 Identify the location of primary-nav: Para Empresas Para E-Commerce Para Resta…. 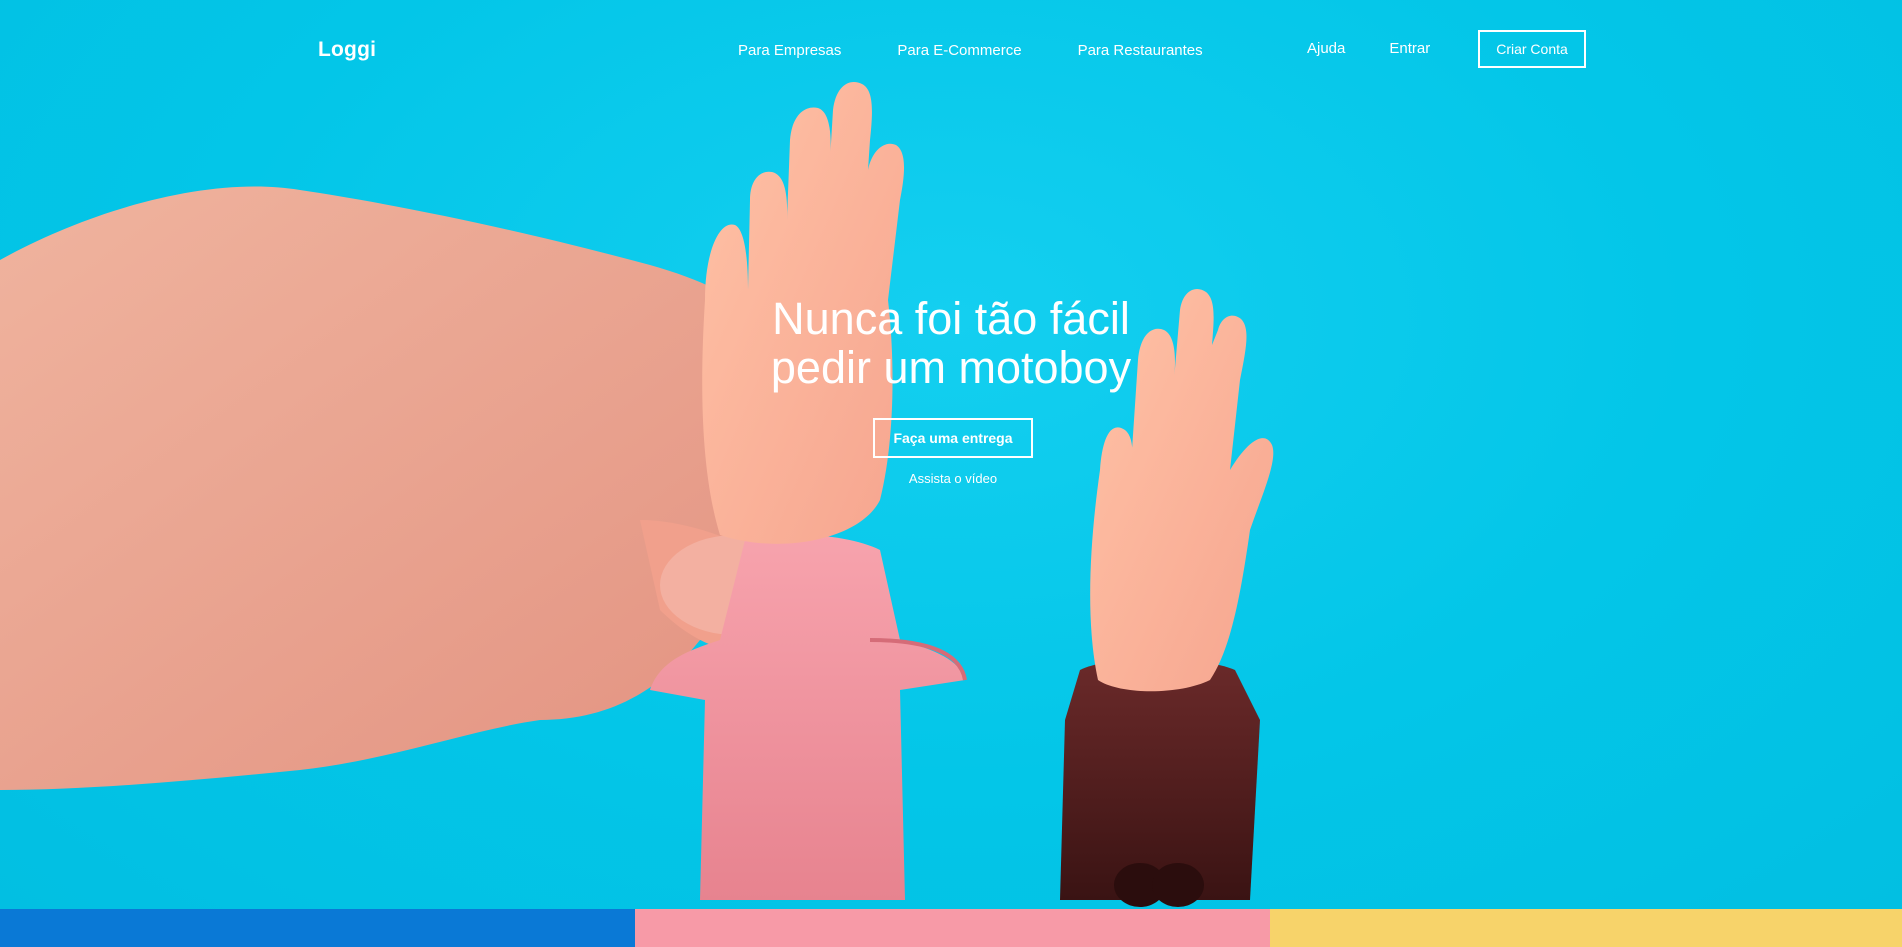
(970, 50).